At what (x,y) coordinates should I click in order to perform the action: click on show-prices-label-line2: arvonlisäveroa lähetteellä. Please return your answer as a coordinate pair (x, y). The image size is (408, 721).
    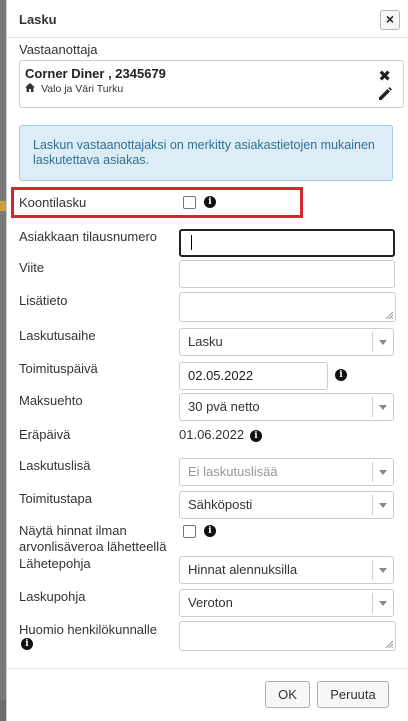
    Looking at the image, I should click on (93, 546).